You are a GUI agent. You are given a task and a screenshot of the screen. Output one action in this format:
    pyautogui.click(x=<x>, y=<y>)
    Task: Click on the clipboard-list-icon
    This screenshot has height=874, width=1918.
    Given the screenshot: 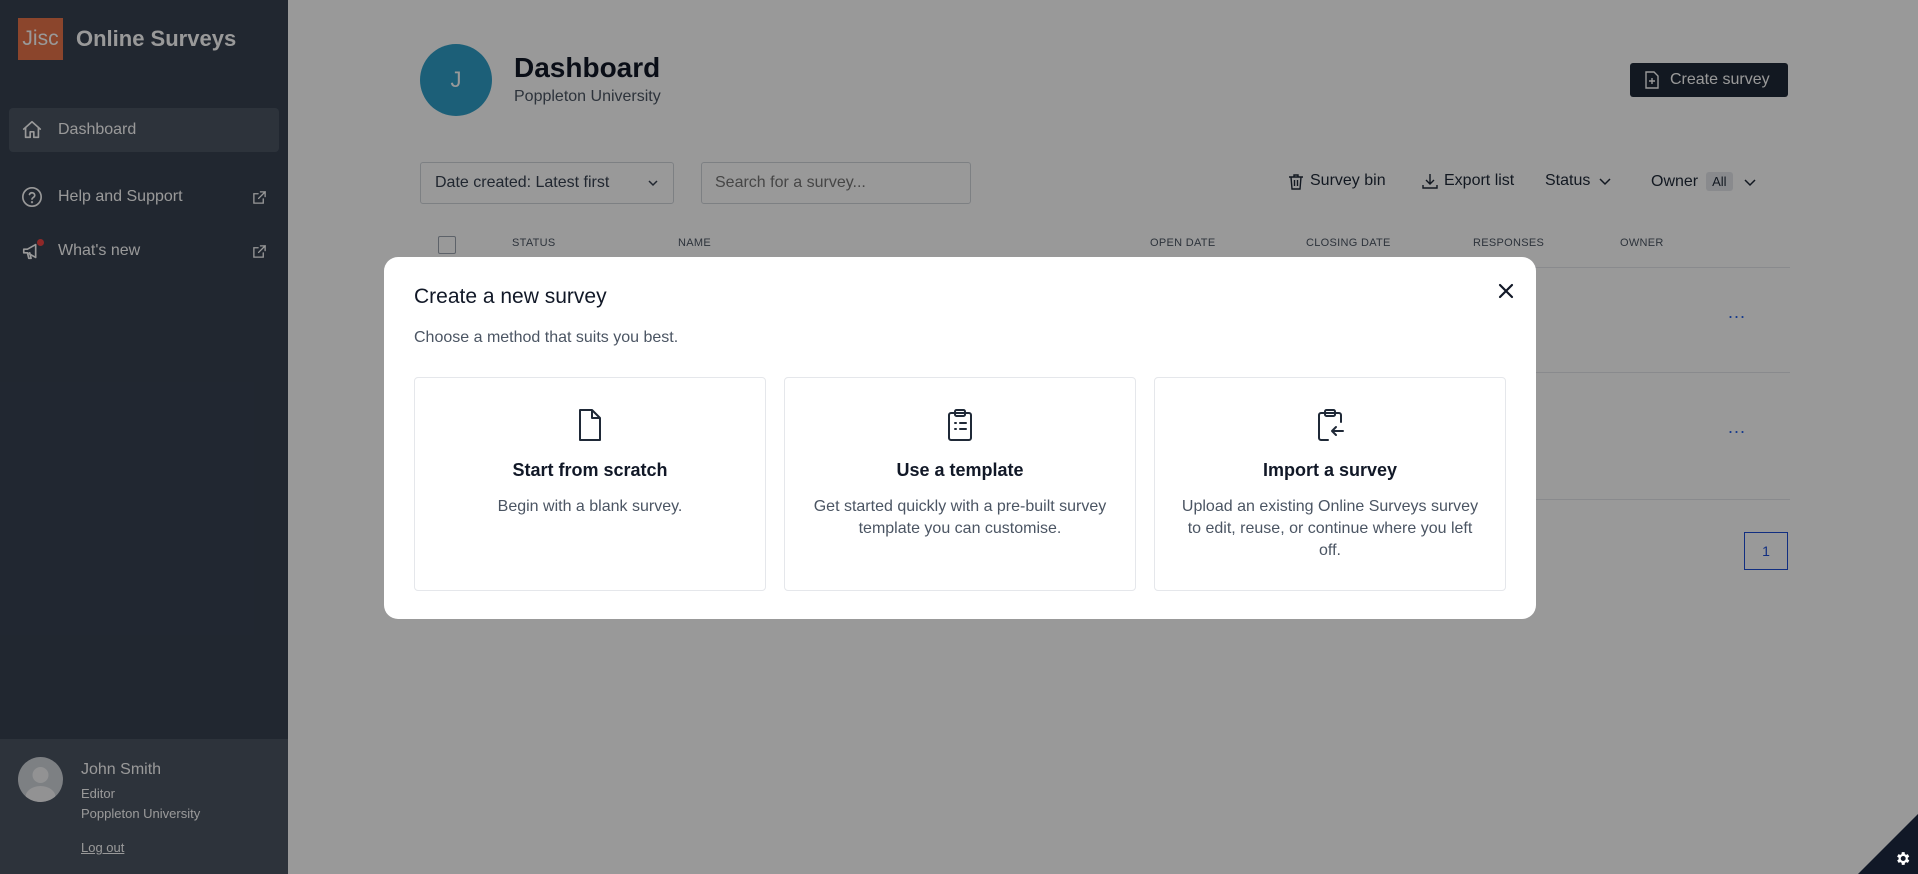 What is the action you would take?
    pyautogui.click(x=960, y=425)
    